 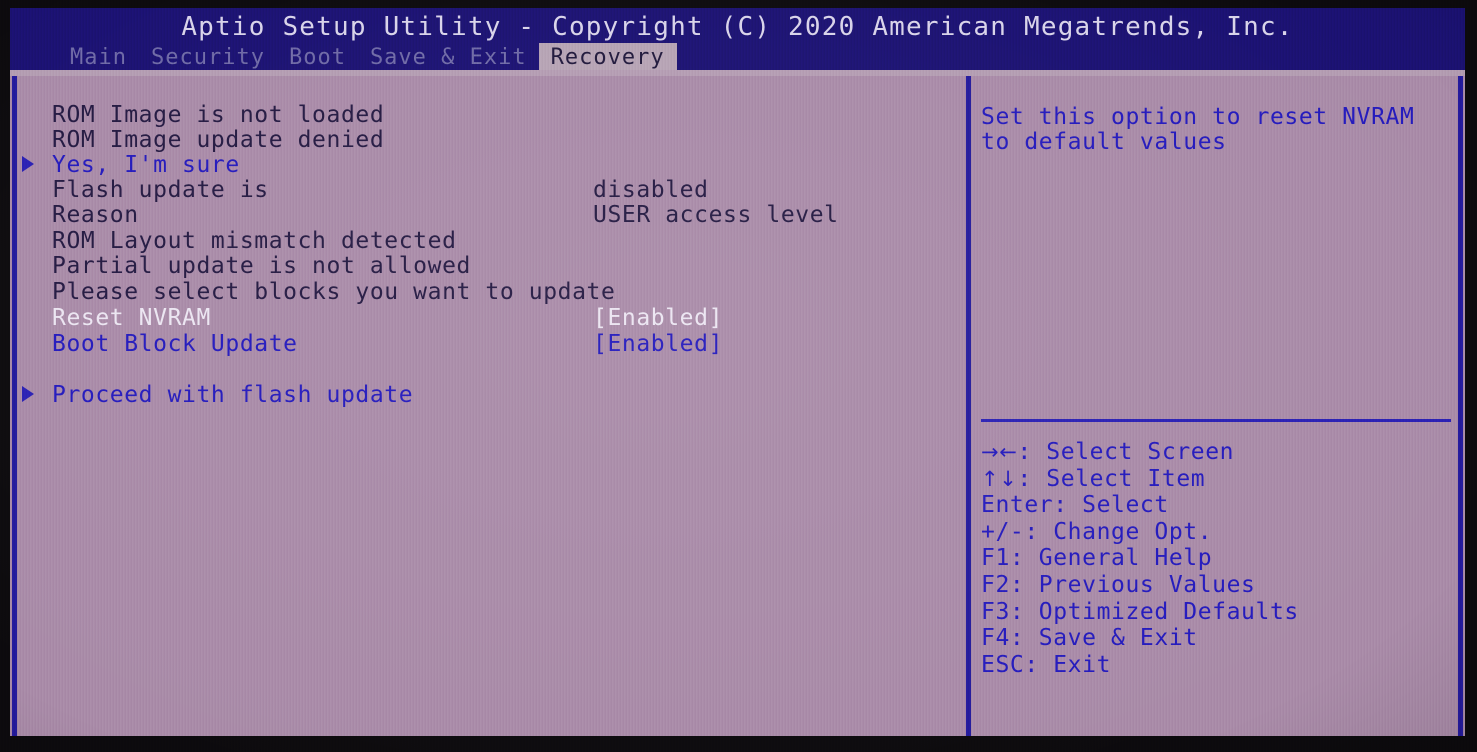 What do you see at coordinates (491, 165) in the screenshot?
I see `menu-action-row: Yes, I'm sure` at bounding box center [491, 165].